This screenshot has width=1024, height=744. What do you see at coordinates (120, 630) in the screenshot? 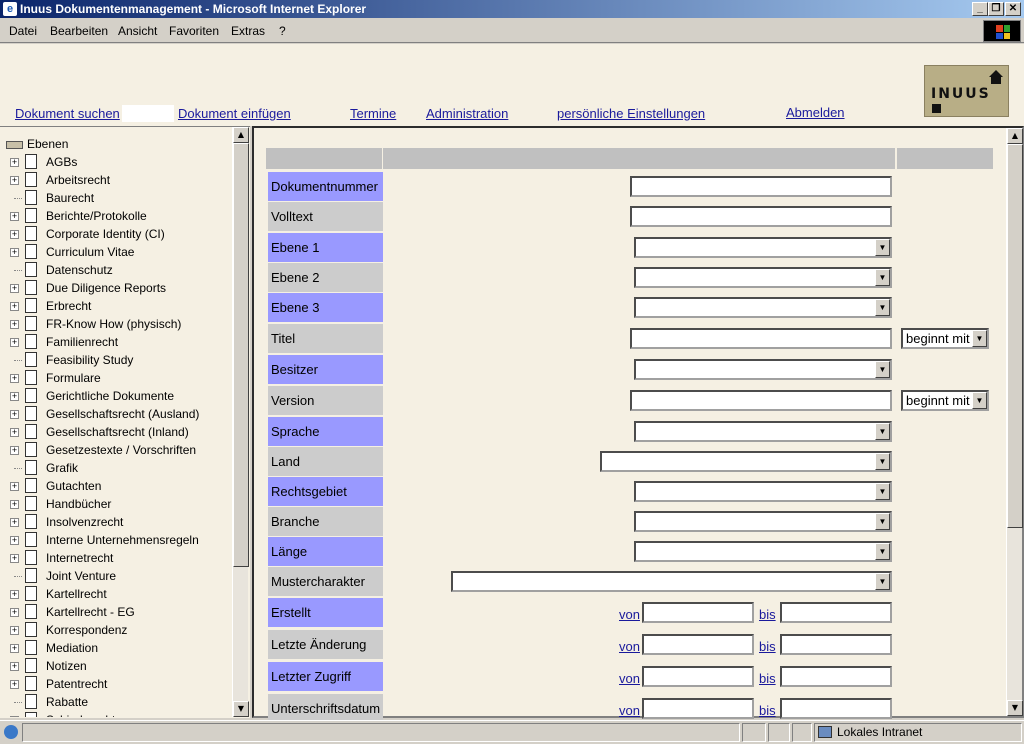
I see `tree-item: + Korrespondenz` at bounding box center [120, 630].